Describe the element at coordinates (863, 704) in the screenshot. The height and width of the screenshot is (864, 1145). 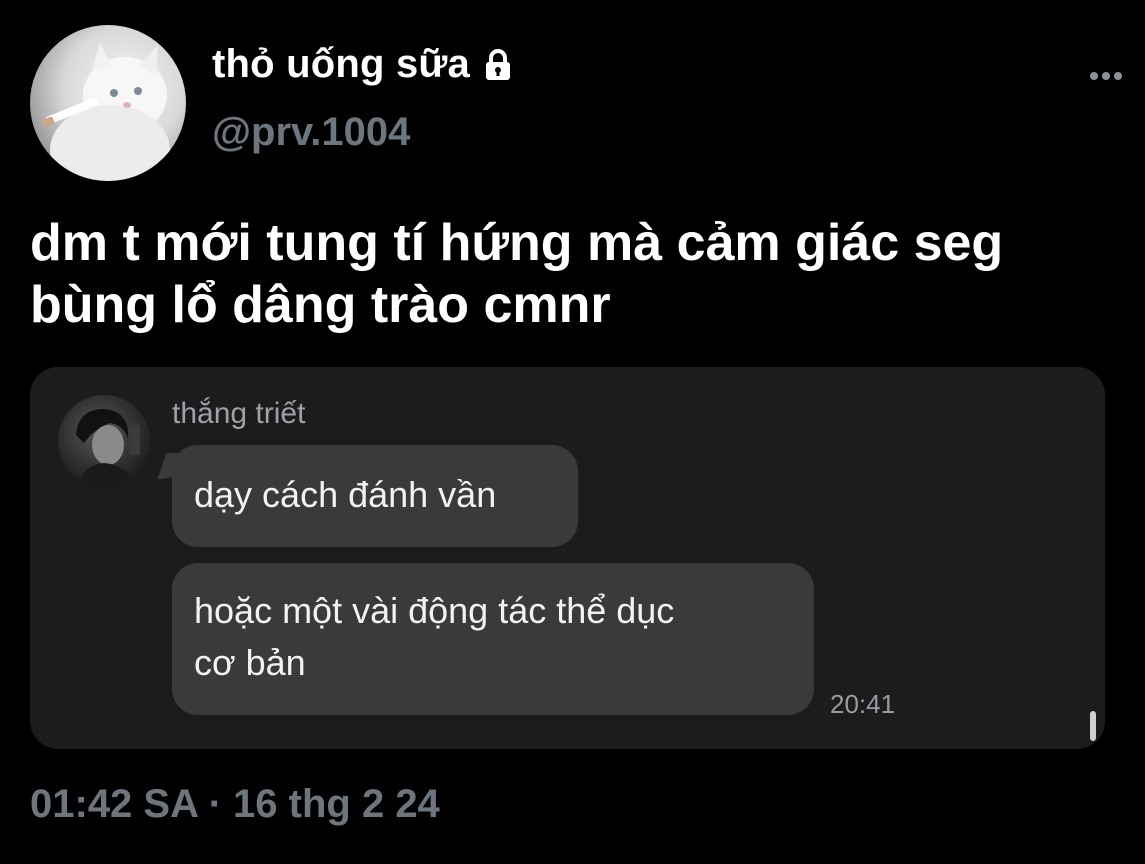
I see `chat-message-time: 20:41` at that location.